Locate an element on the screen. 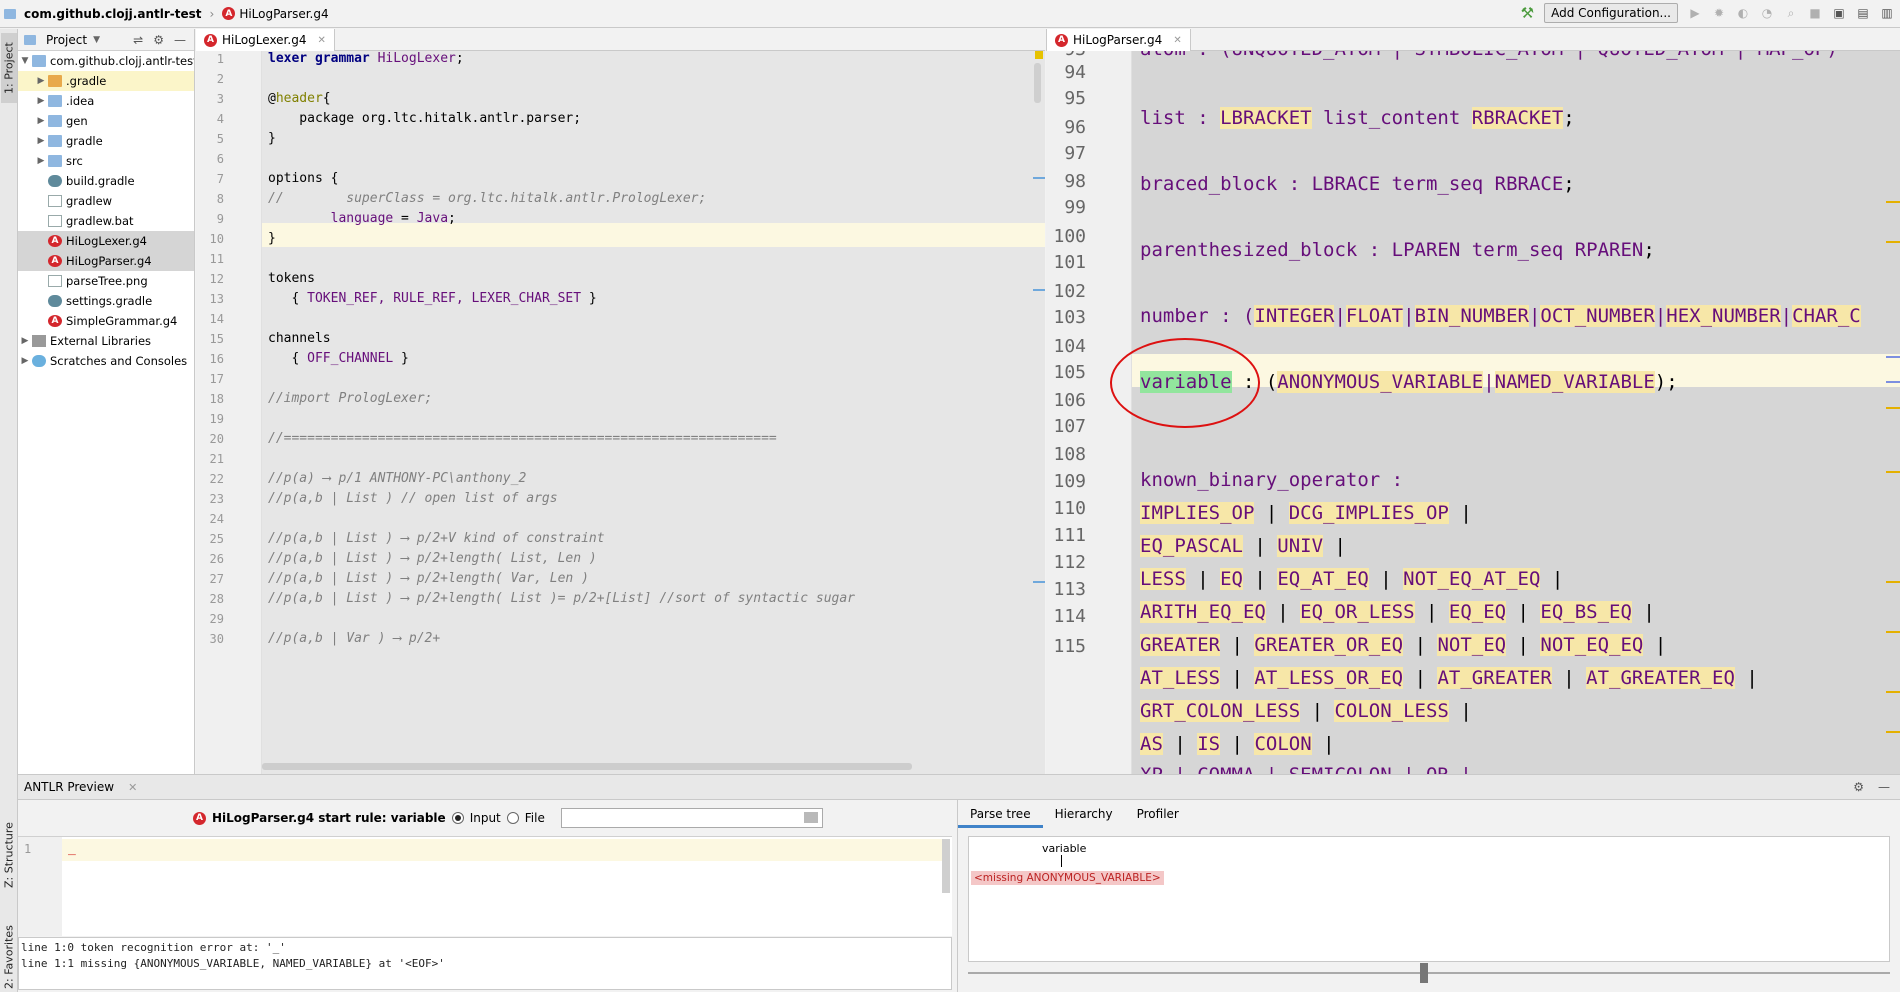  parse-tree-view: variable <missing ANONYMOUS_VARIABLE> is located at coordinates (1429, 899).